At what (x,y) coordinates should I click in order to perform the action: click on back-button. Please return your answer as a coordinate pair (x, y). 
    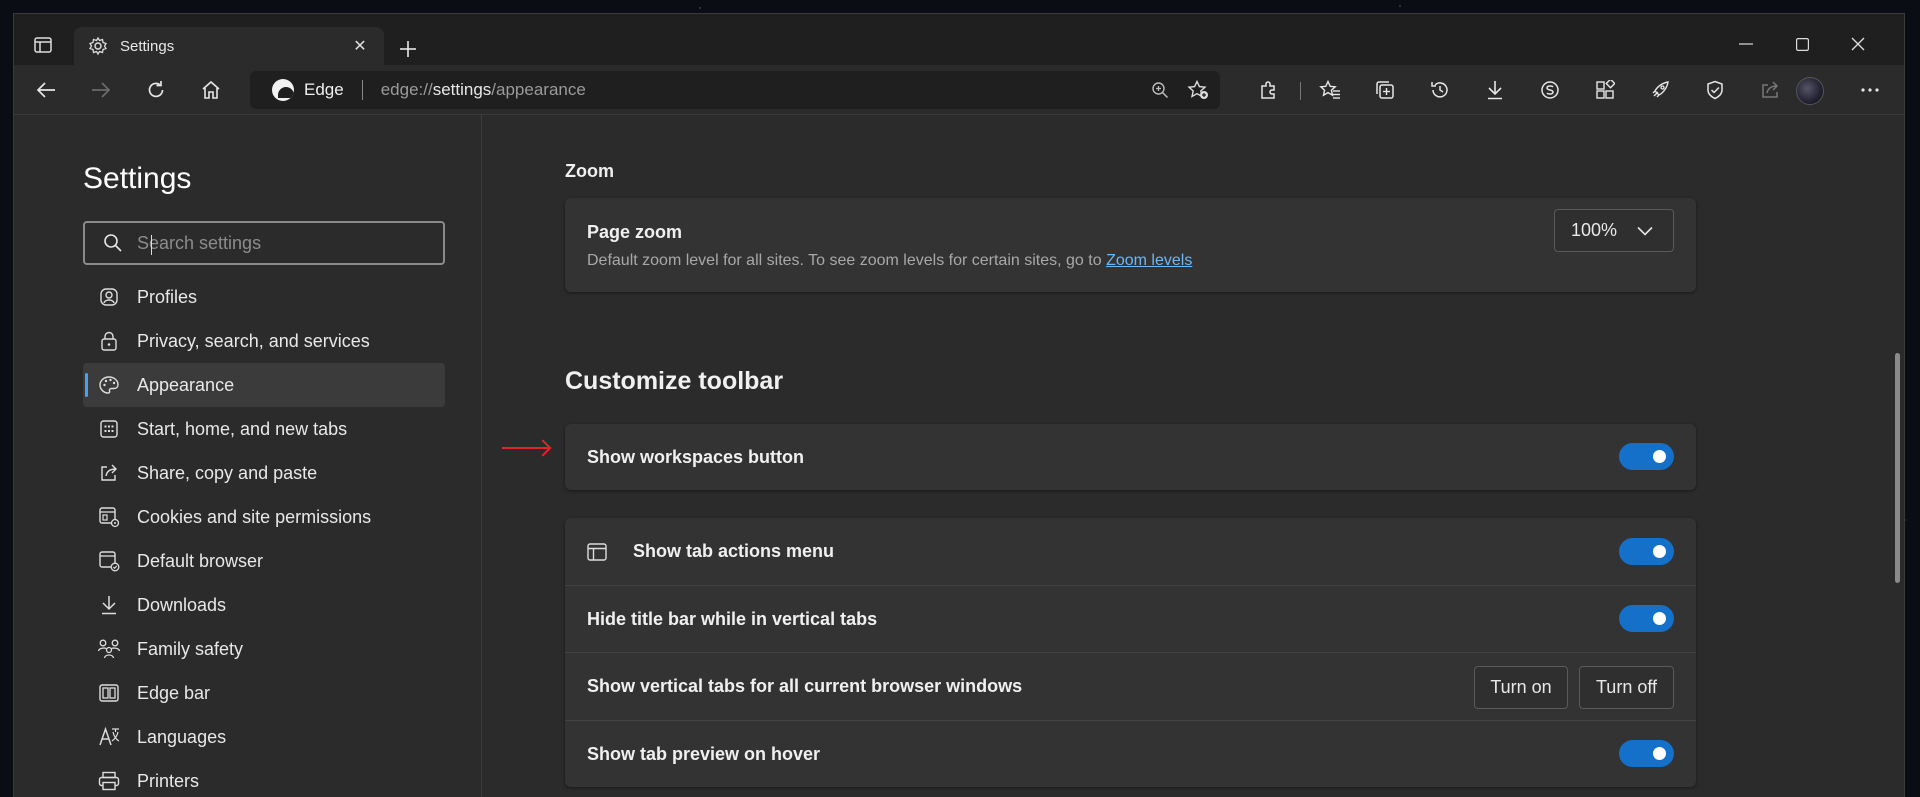
    Looking at the image, I should click on (46, 90).